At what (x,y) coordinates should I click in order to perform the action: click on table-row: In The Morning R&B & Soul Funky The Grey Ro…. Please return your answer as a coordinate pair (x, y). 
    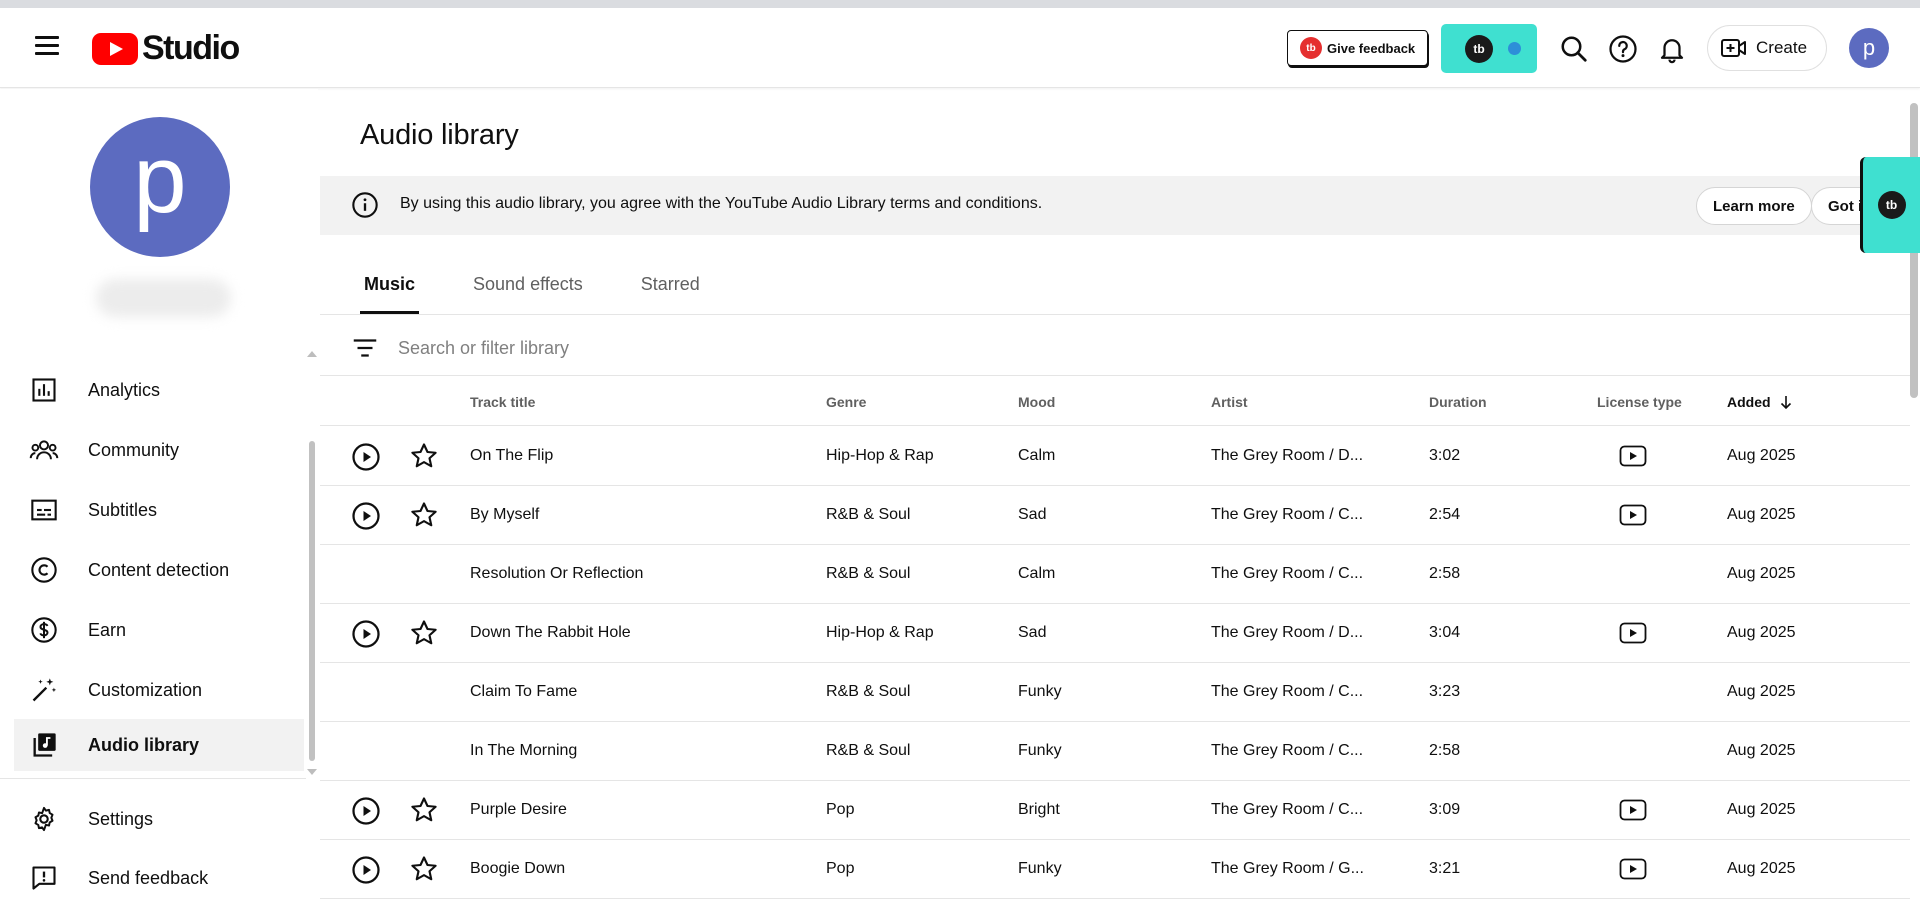
    Looking at the image, I should click on (1115, 751).